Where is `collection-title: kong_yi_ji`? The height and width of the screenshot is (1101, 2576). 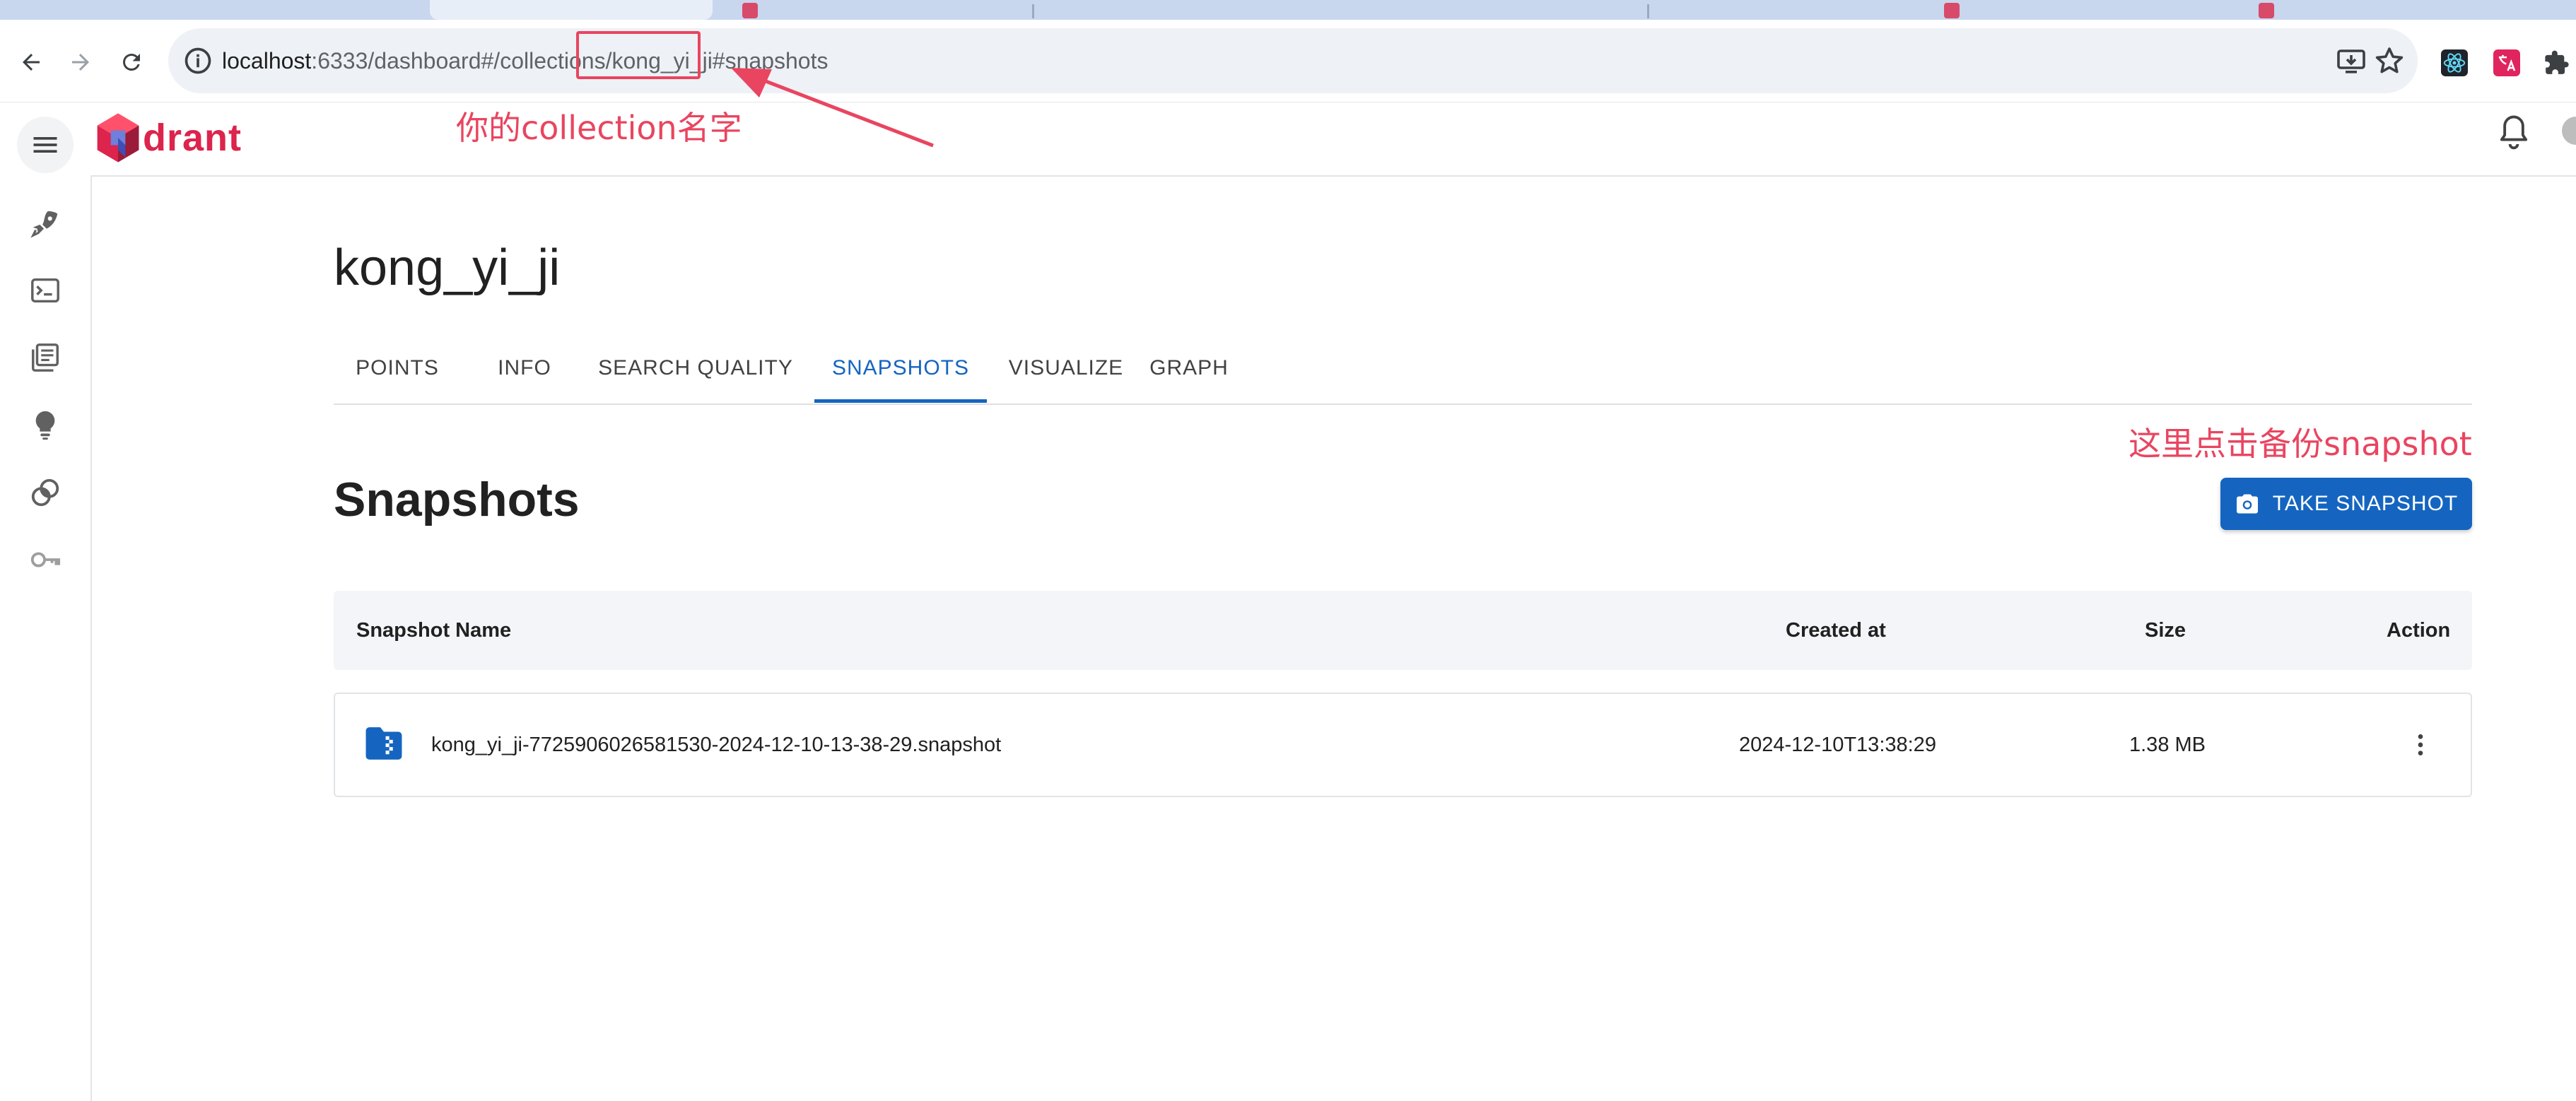 collection-title: kong_yi_ji is located at coordinates (448, 268).